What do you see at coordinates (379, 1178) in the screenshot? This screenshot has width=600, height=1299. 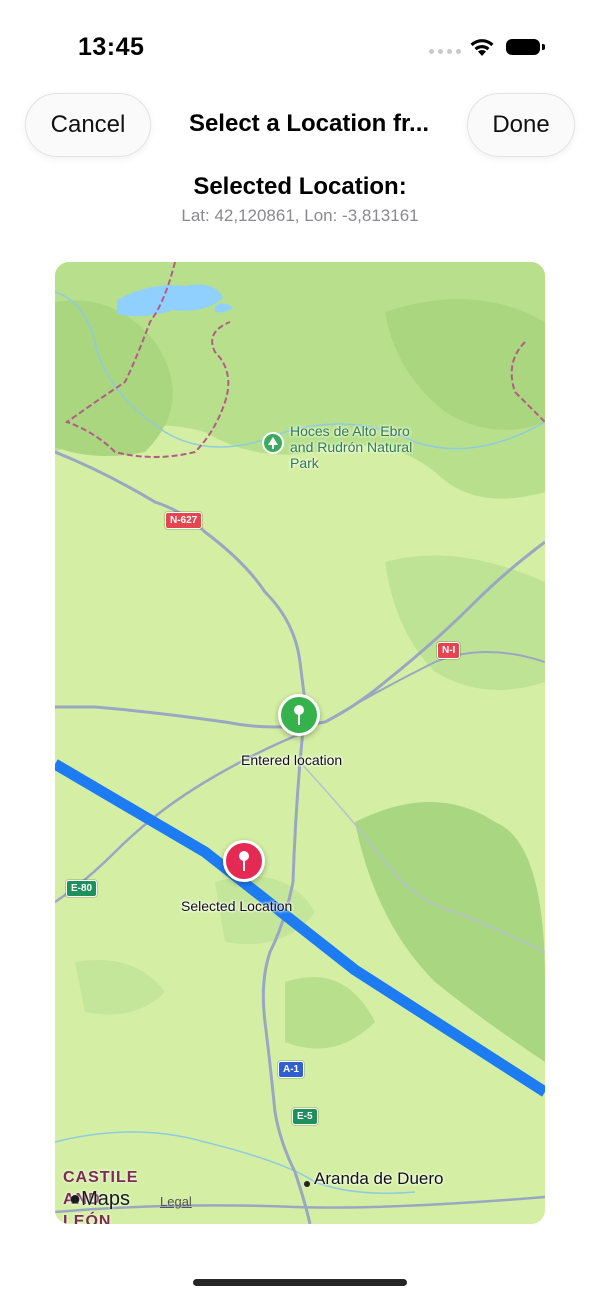 I see `city-label: Aranda de Duero` at bounding box center [379, 1178].